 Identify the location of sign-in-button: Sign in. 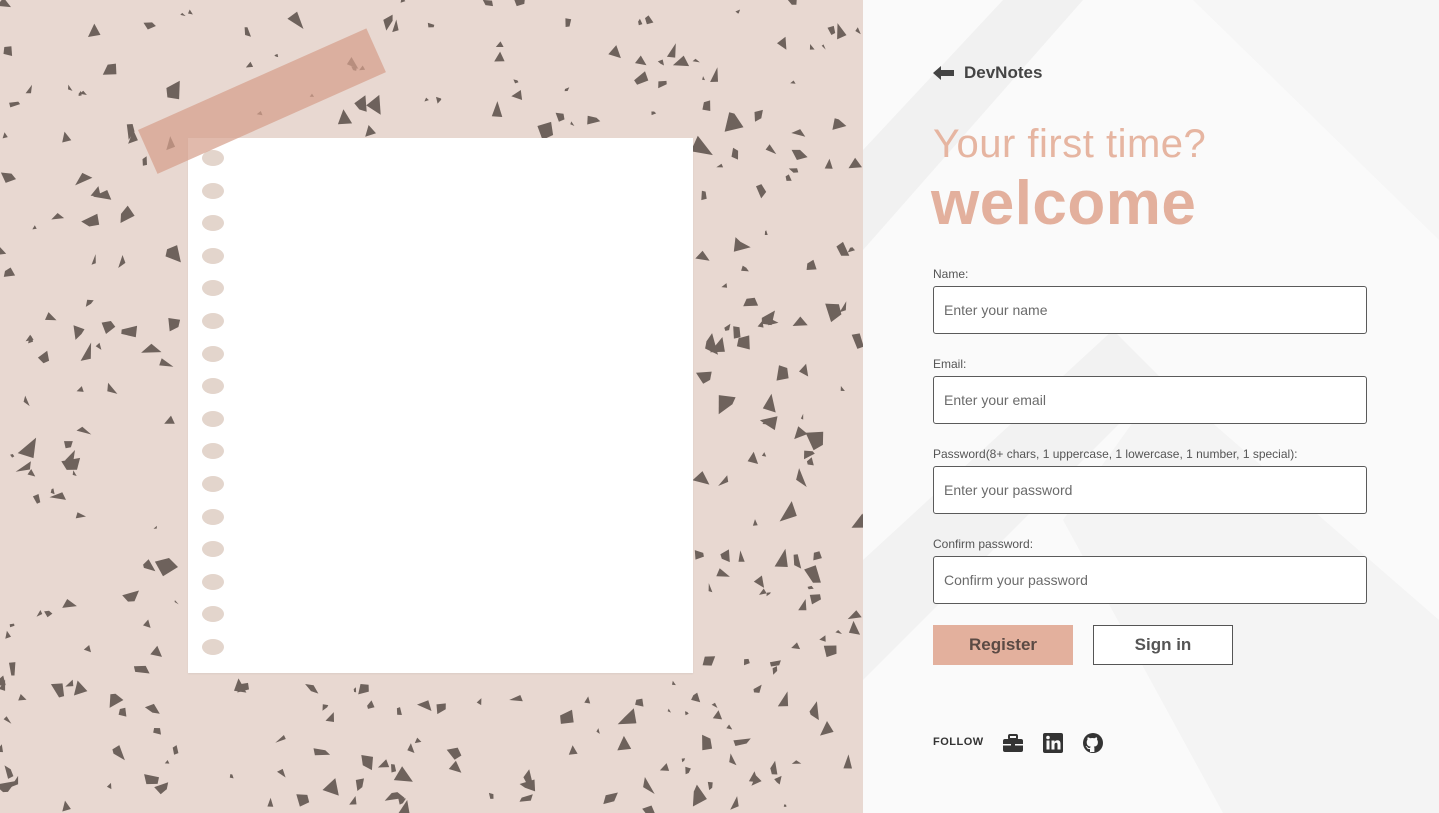
(1163, 645).